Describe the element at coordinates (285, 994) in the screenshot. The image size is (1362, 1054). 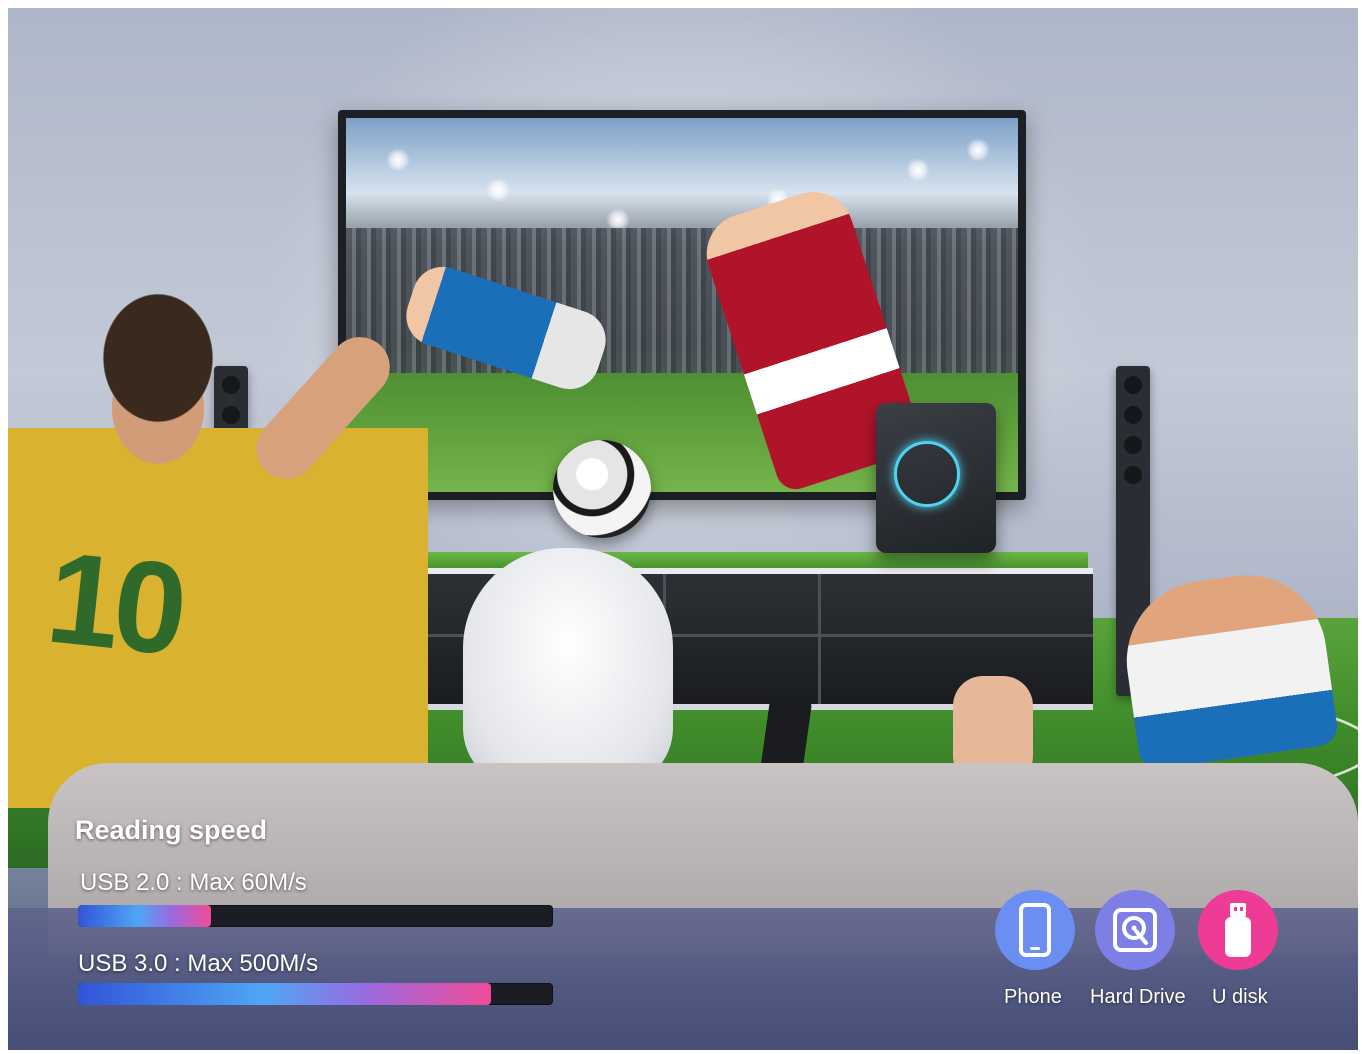
I see `usb3-speed-fill` at that location.